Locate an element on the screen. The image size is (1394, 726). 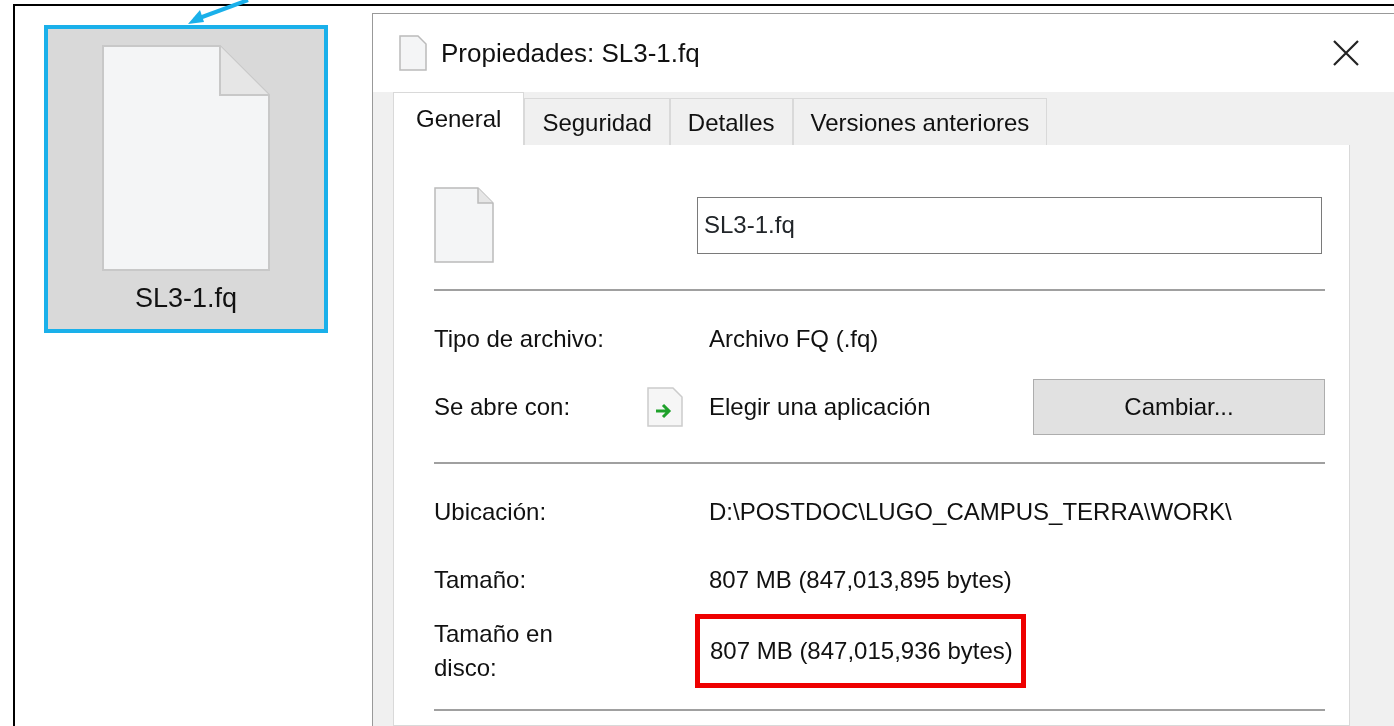
field-label: Ubicación: is located at coordinates (491, 512).